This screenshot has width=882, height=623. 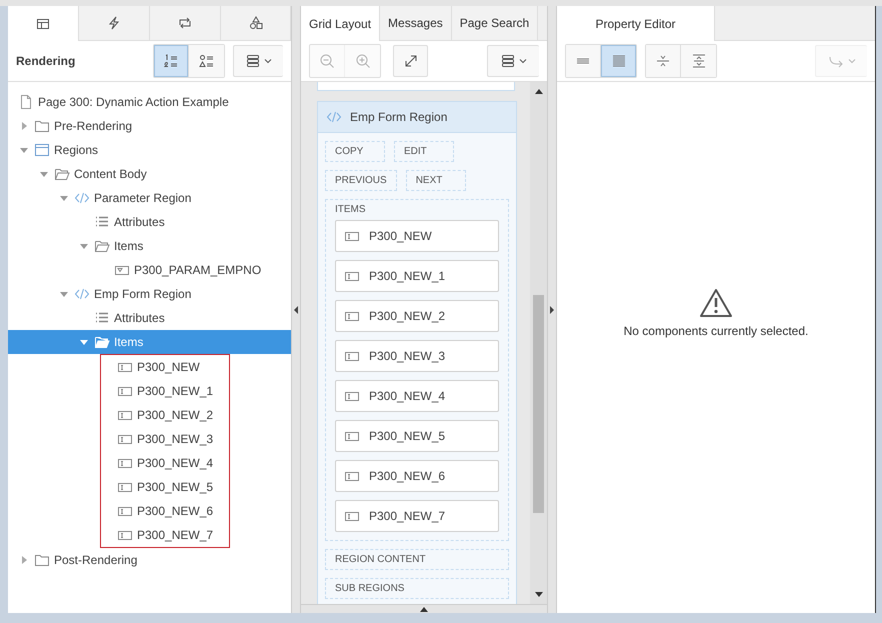 I want to click on item-card: P300_NEW_5, so click(x=417, y=436).